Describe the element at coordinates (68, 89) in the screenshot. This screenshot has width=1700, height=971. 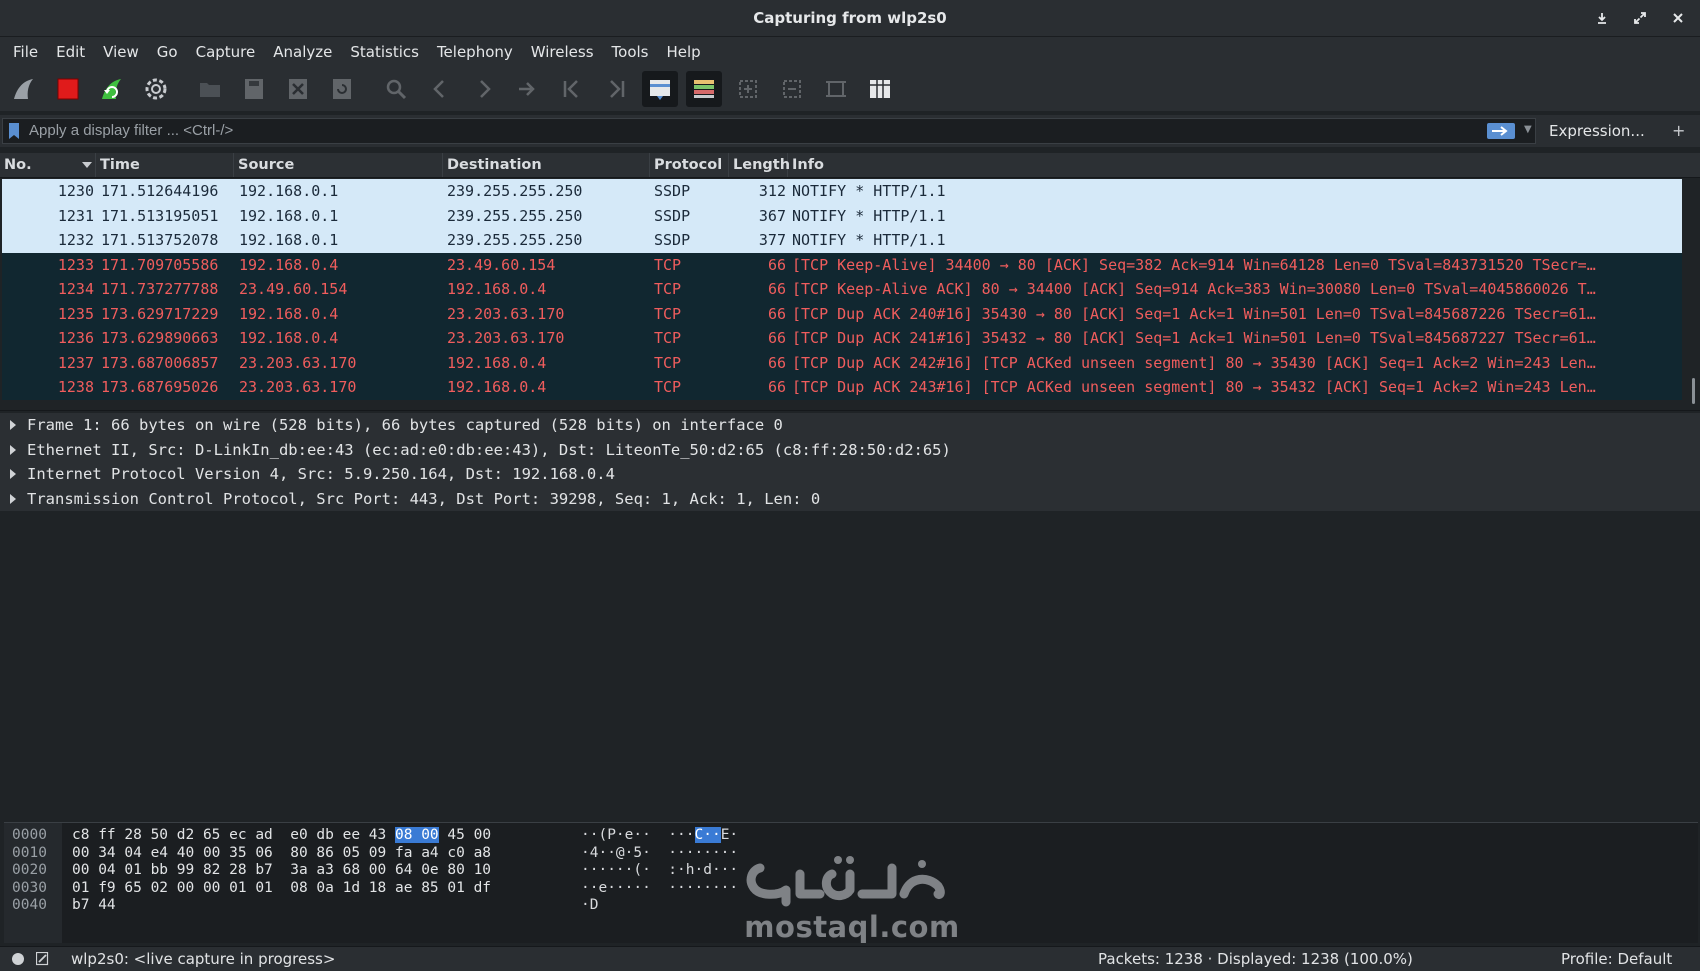
I see `stop-capture-icon` at that location.